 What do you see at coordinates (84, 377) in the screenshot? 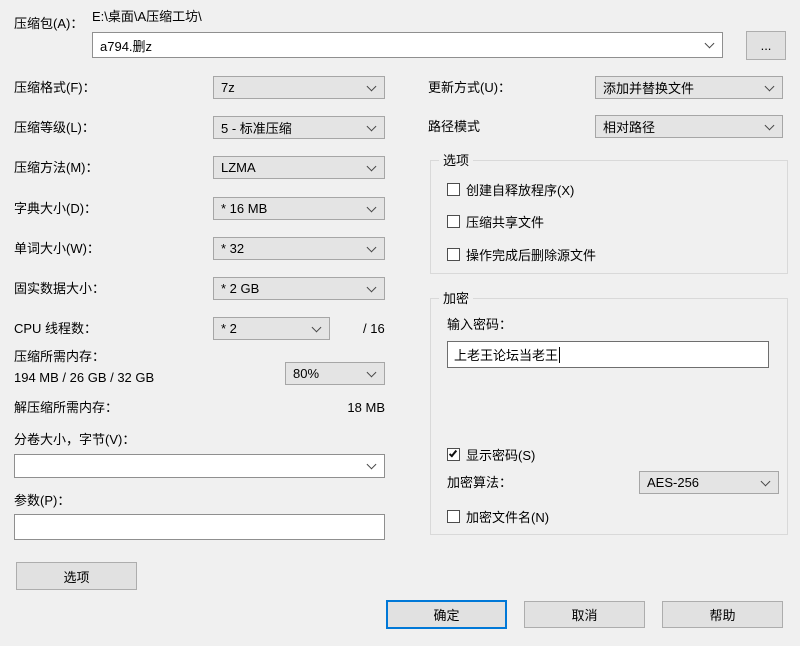
I see `memory-compress-value: 194 MB / 26 GB / 32 GB` at bounding box center [84, 377].